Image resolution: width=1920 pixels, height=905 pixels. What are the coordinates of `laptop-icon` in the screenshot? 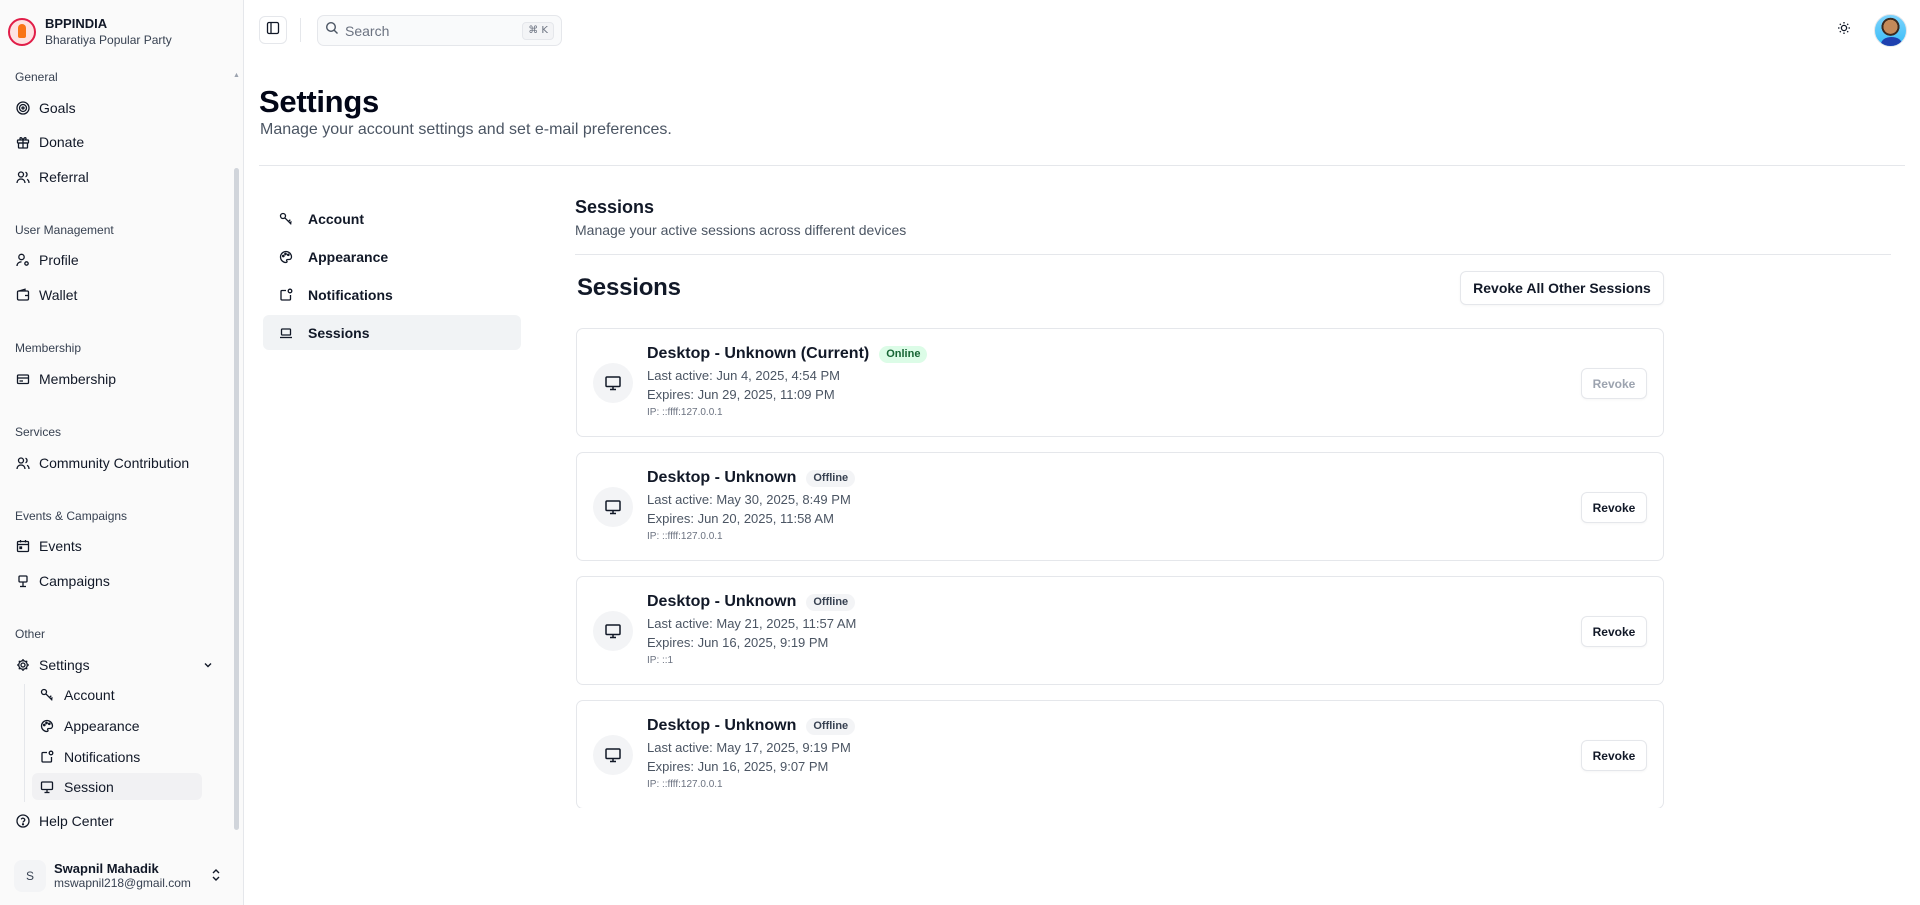 It's located at (286, 333).